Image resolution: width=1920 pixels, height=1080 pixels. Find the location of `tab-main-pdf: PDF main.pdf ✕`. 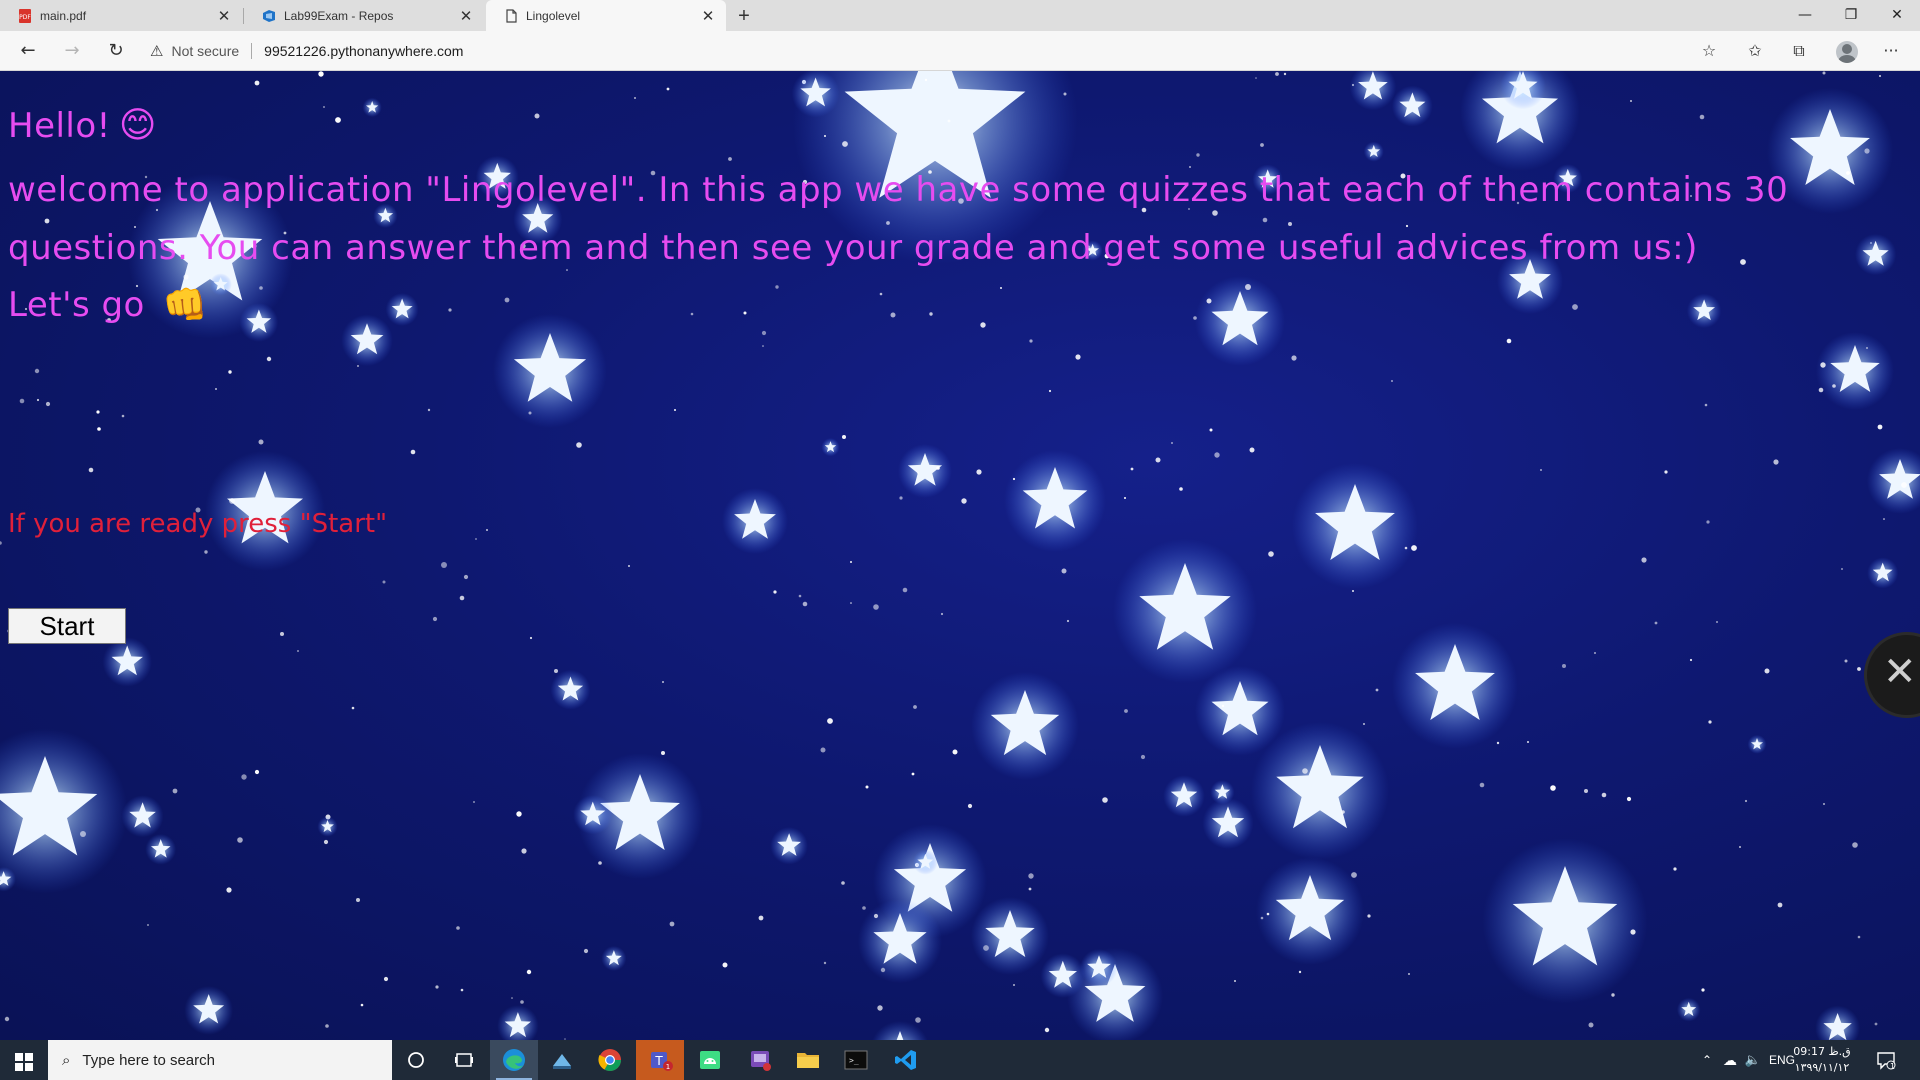

tab-main-pdf: PDF main.pdf ✕ is located at coordinates (121, 15).